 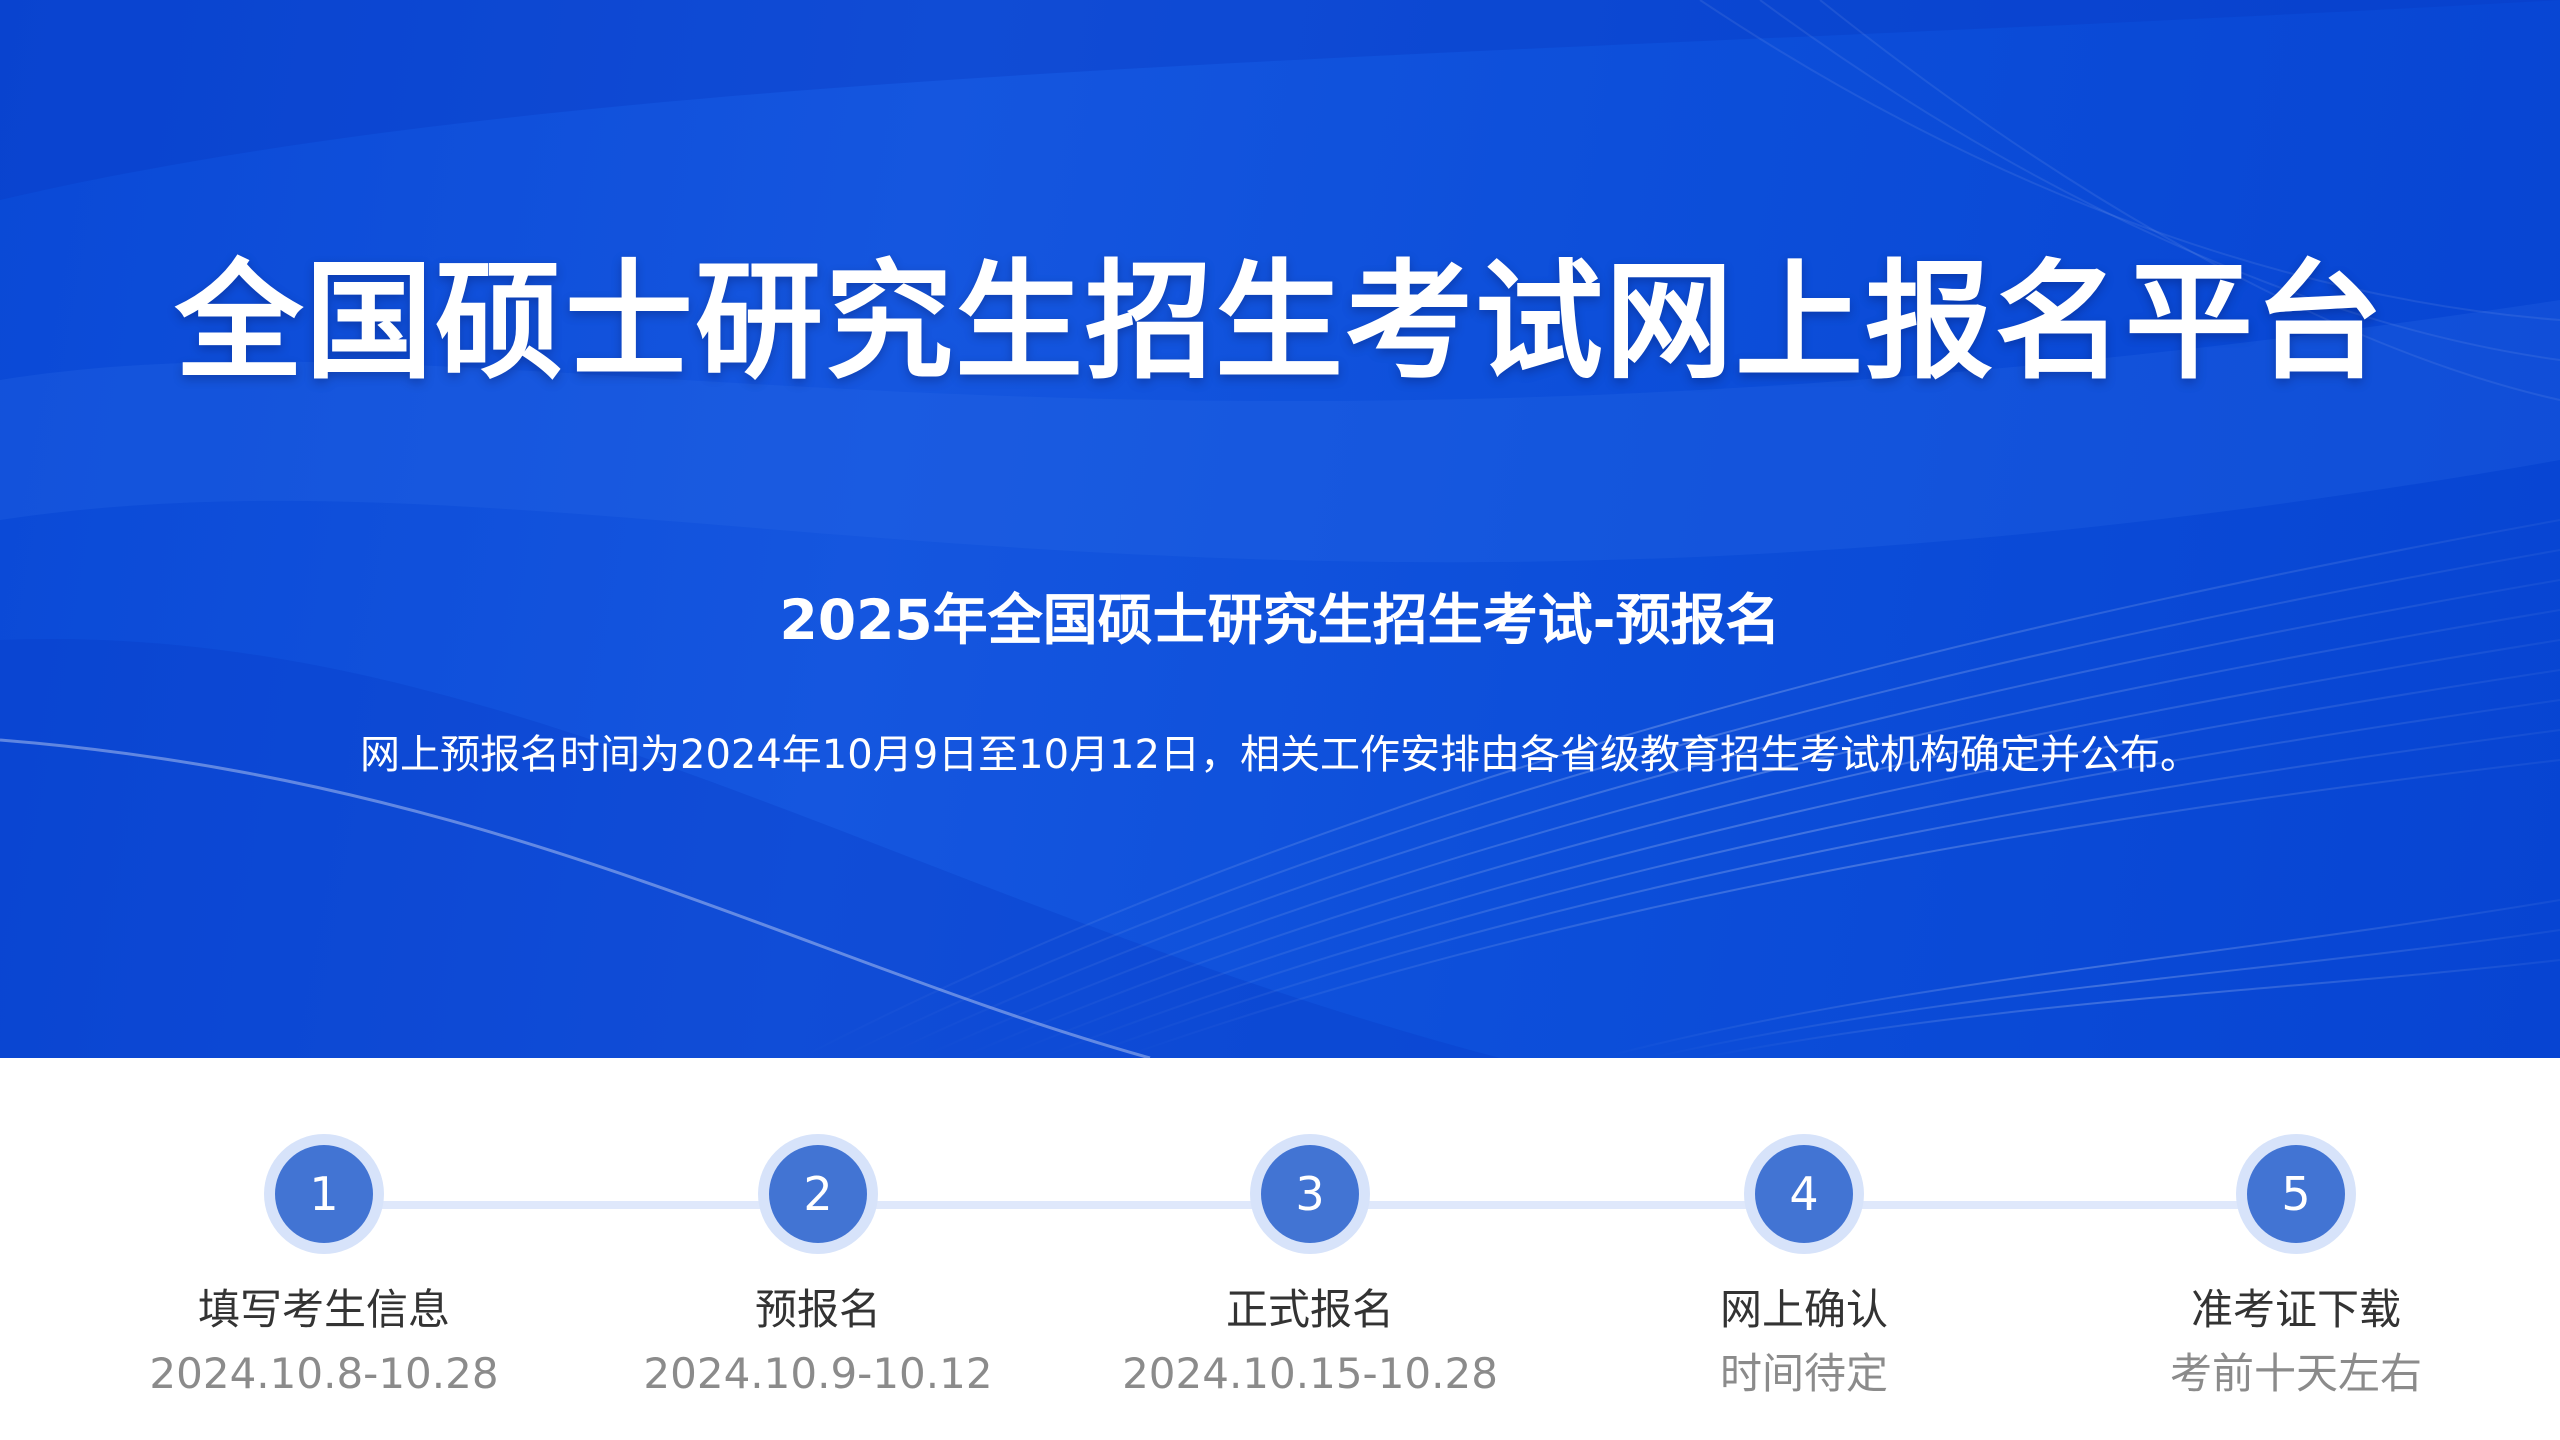 What do you see at coordinates (1310, 1268) in the screenshot?
I see `step-item: 3 正式报名 2024.10.15-10.28` at bounding box center [1310, 1268].